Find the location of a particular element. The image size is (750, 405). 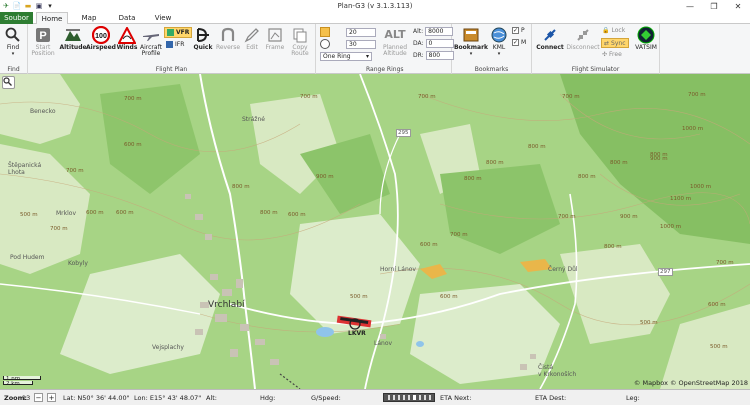

close-button: ✕ is located at coordinates (738, 6).